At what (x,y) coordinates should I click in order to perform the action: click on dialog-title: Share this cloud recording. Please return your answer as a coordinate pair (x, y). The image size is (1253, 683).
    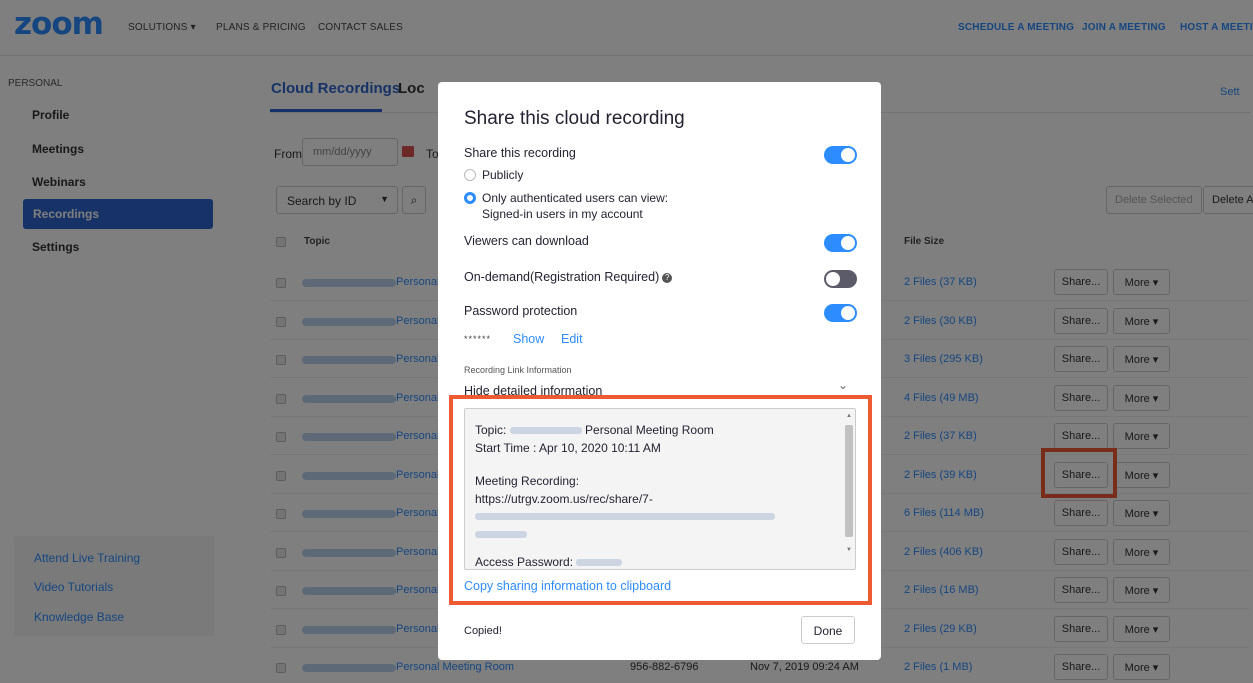
    Looking at the image, I should click on (574, 118).